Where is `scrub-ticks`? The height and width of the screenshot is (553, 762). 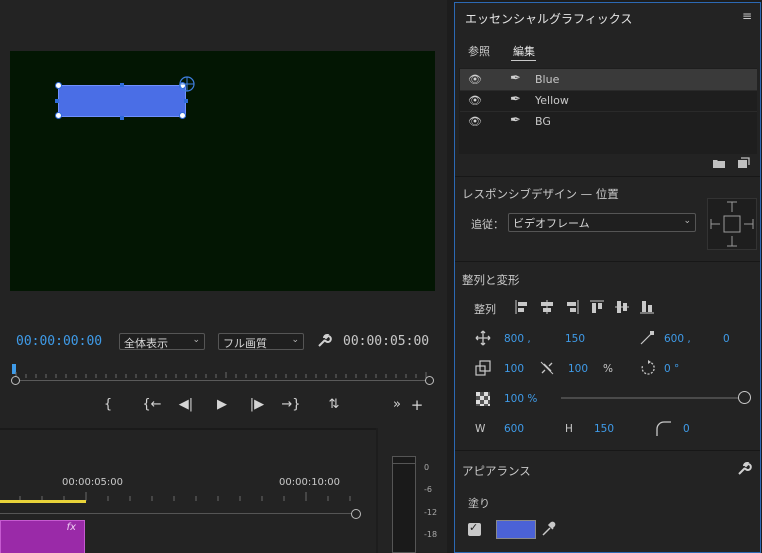 scrub-ticks is located at coordinates (221, 375).